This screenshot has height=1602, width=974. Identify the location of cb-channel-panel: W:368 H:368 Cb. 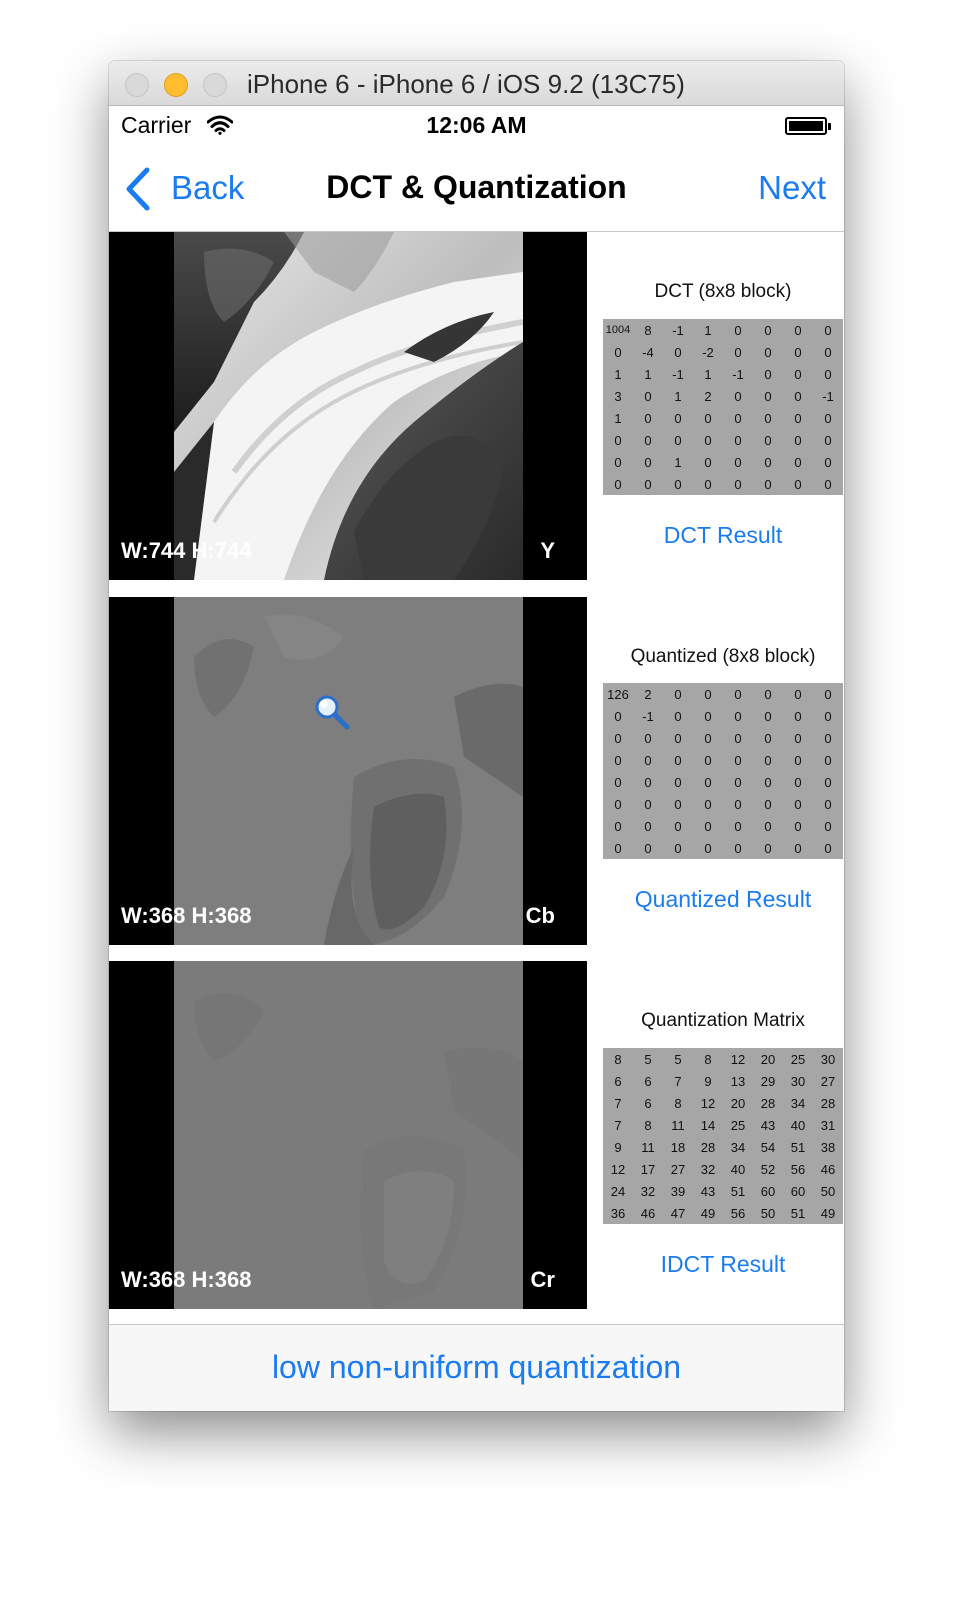
(348, 771).